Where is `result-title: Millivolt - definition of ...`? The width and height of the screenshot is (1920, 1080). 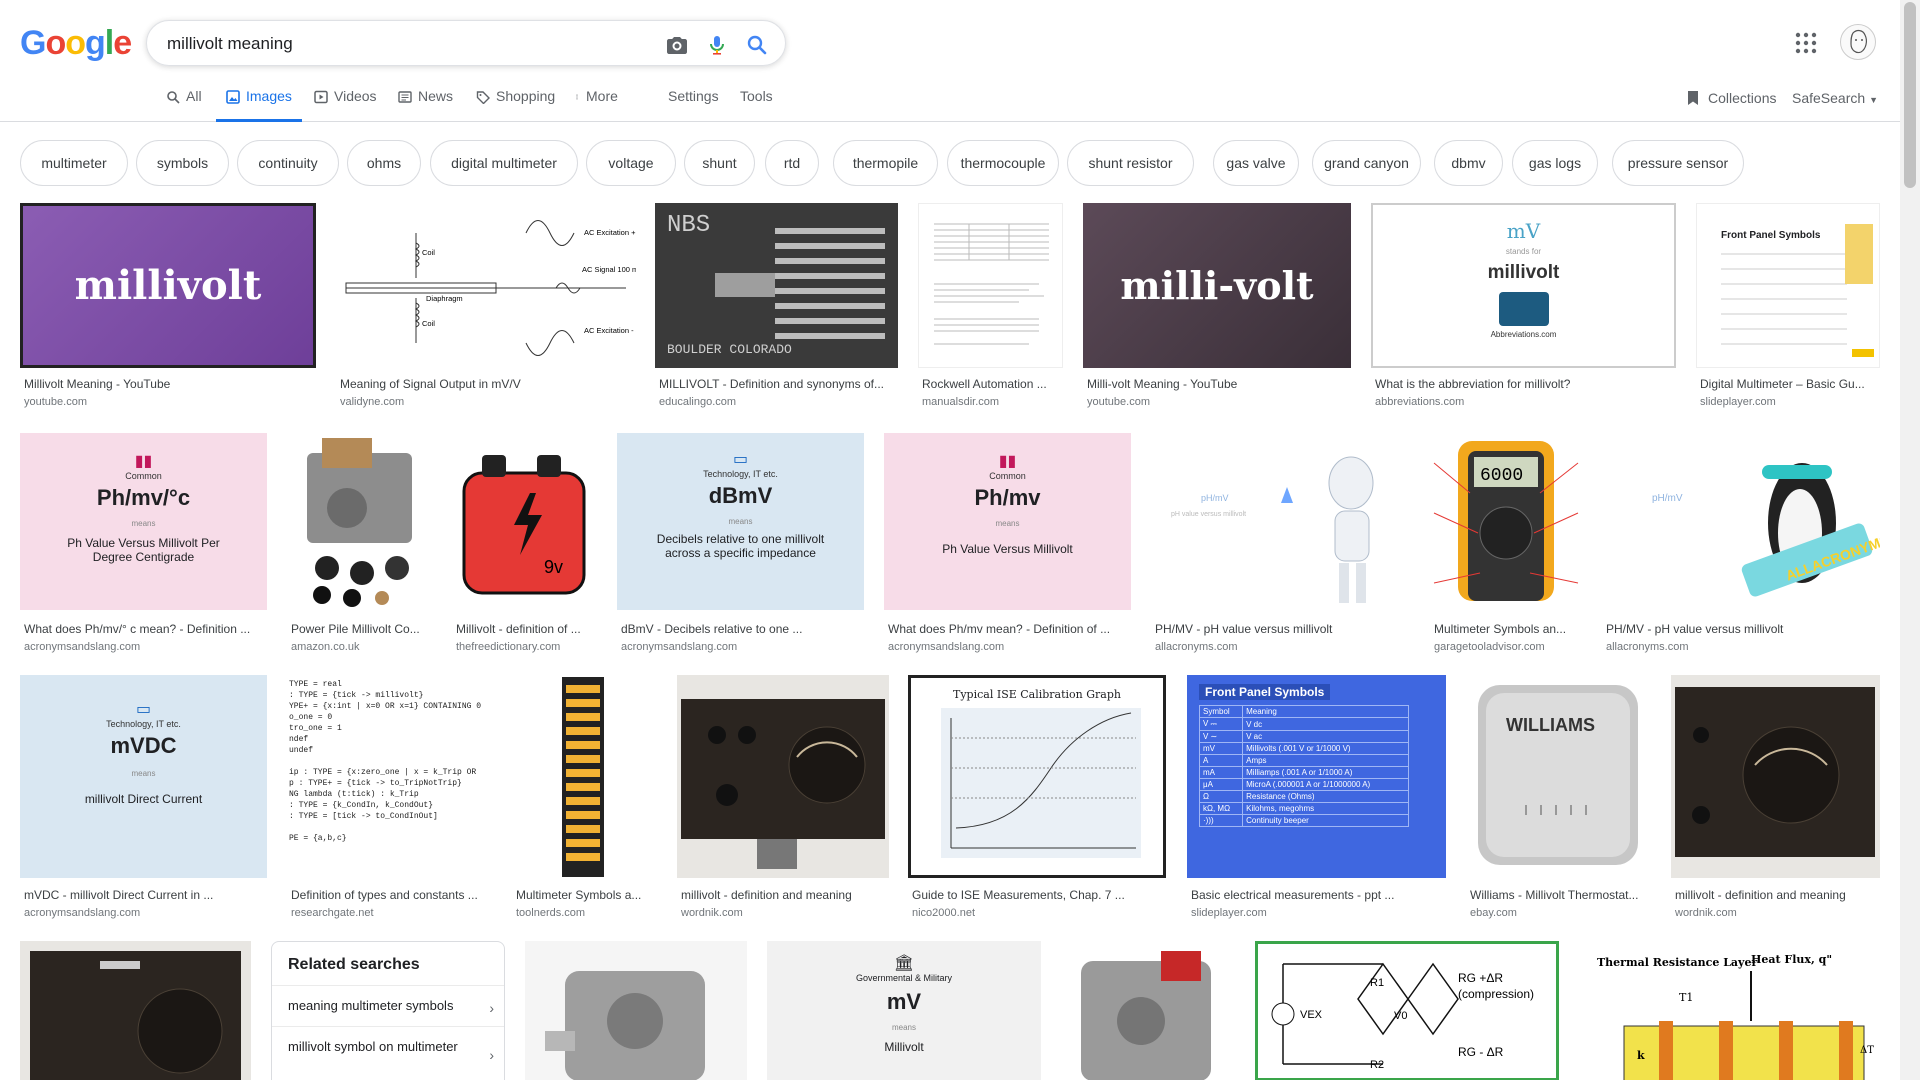 result-title: Millivolt - definition of ... is located at coordinates (518, 629).